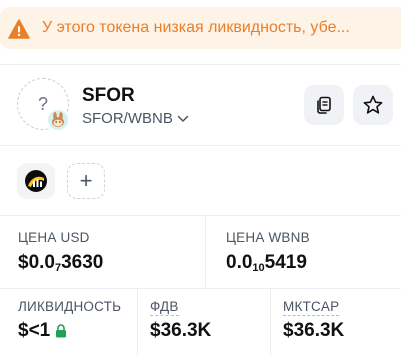  Describe the element at coordinates (200, 64) in the screenshot. I see `card-divider` at that location.